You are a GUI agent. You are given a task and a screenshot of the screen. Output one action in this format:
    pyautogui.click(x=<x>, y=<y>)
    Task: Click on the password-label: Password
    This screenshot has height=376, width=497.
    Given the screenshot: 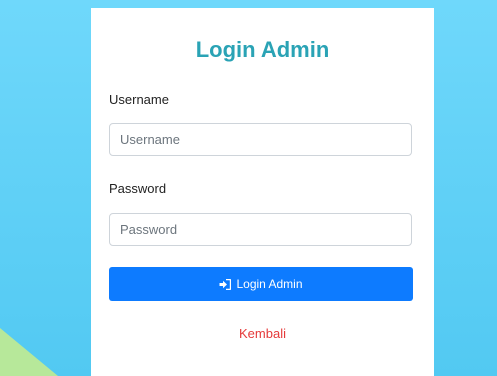 What is the action you would take?
    pyautogui.click(x=138, y=188)
    